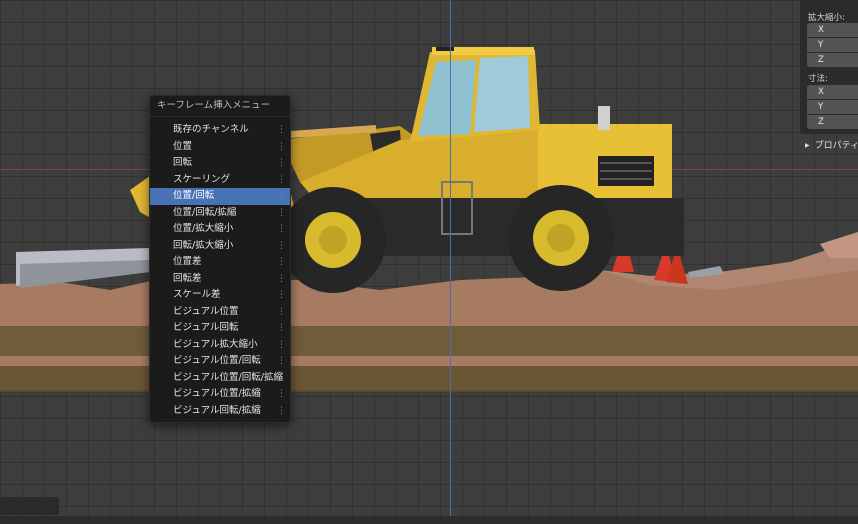  What do you see at coordinates (220, 328) in the screenshot?
I see `menu-item-visual-rotation: ビジュアル回転 ⋮` at bounding box center [220, 328].